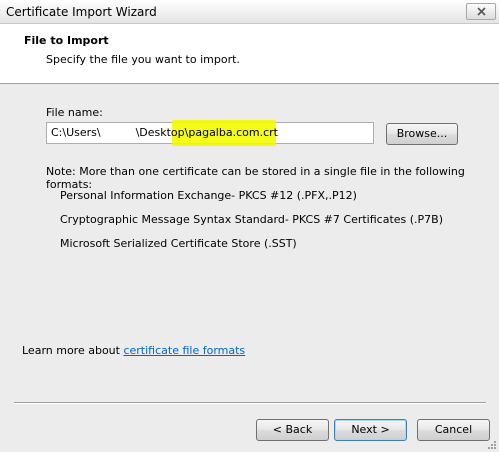 The height and width of the screenshot is (452, 499). I want to click on certificate-formats-link: certificate file formats, so click(184, 350).